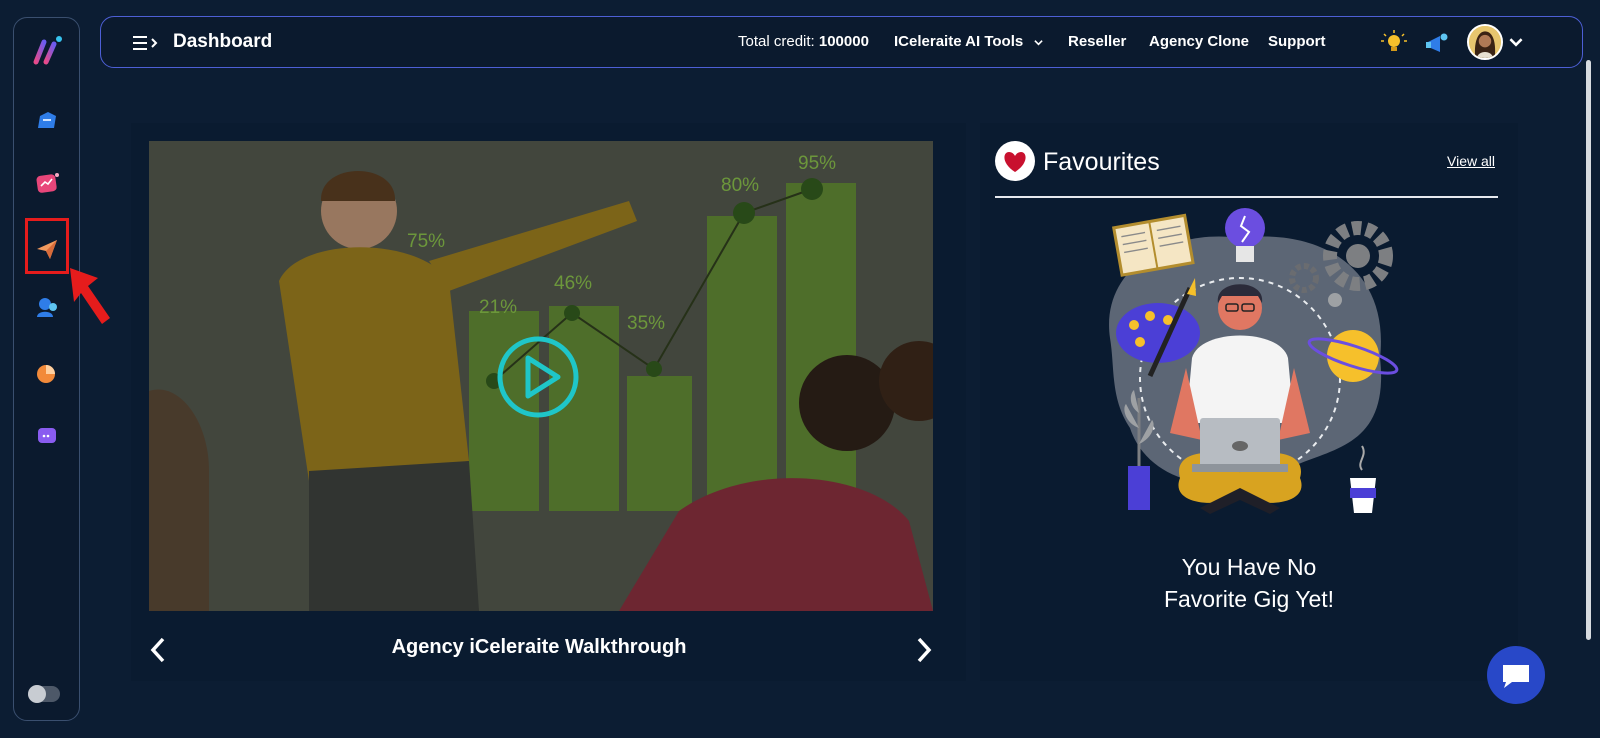  What do you see at coordinates (538, 377) in the screenshot?
I see `play-icon` at bounding box center [538, 377].